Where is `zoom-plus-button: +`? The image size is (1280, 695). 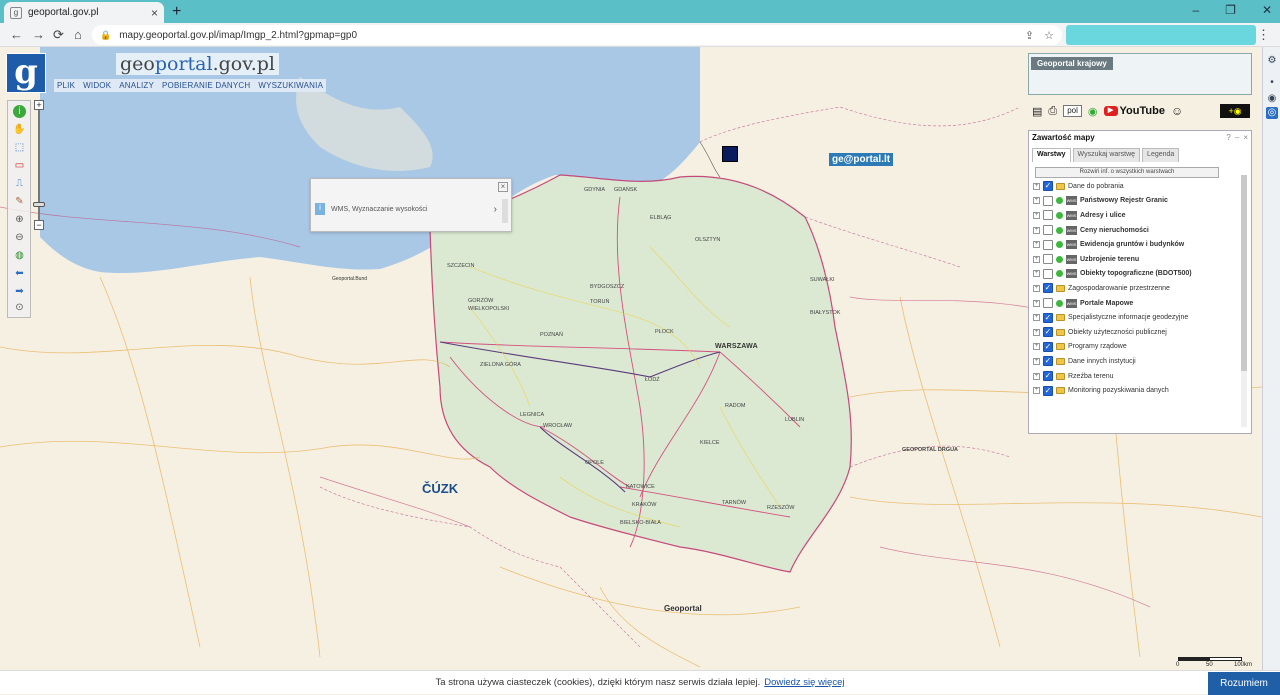 zoom-plus-button: + is located at coordinates (39, 105).